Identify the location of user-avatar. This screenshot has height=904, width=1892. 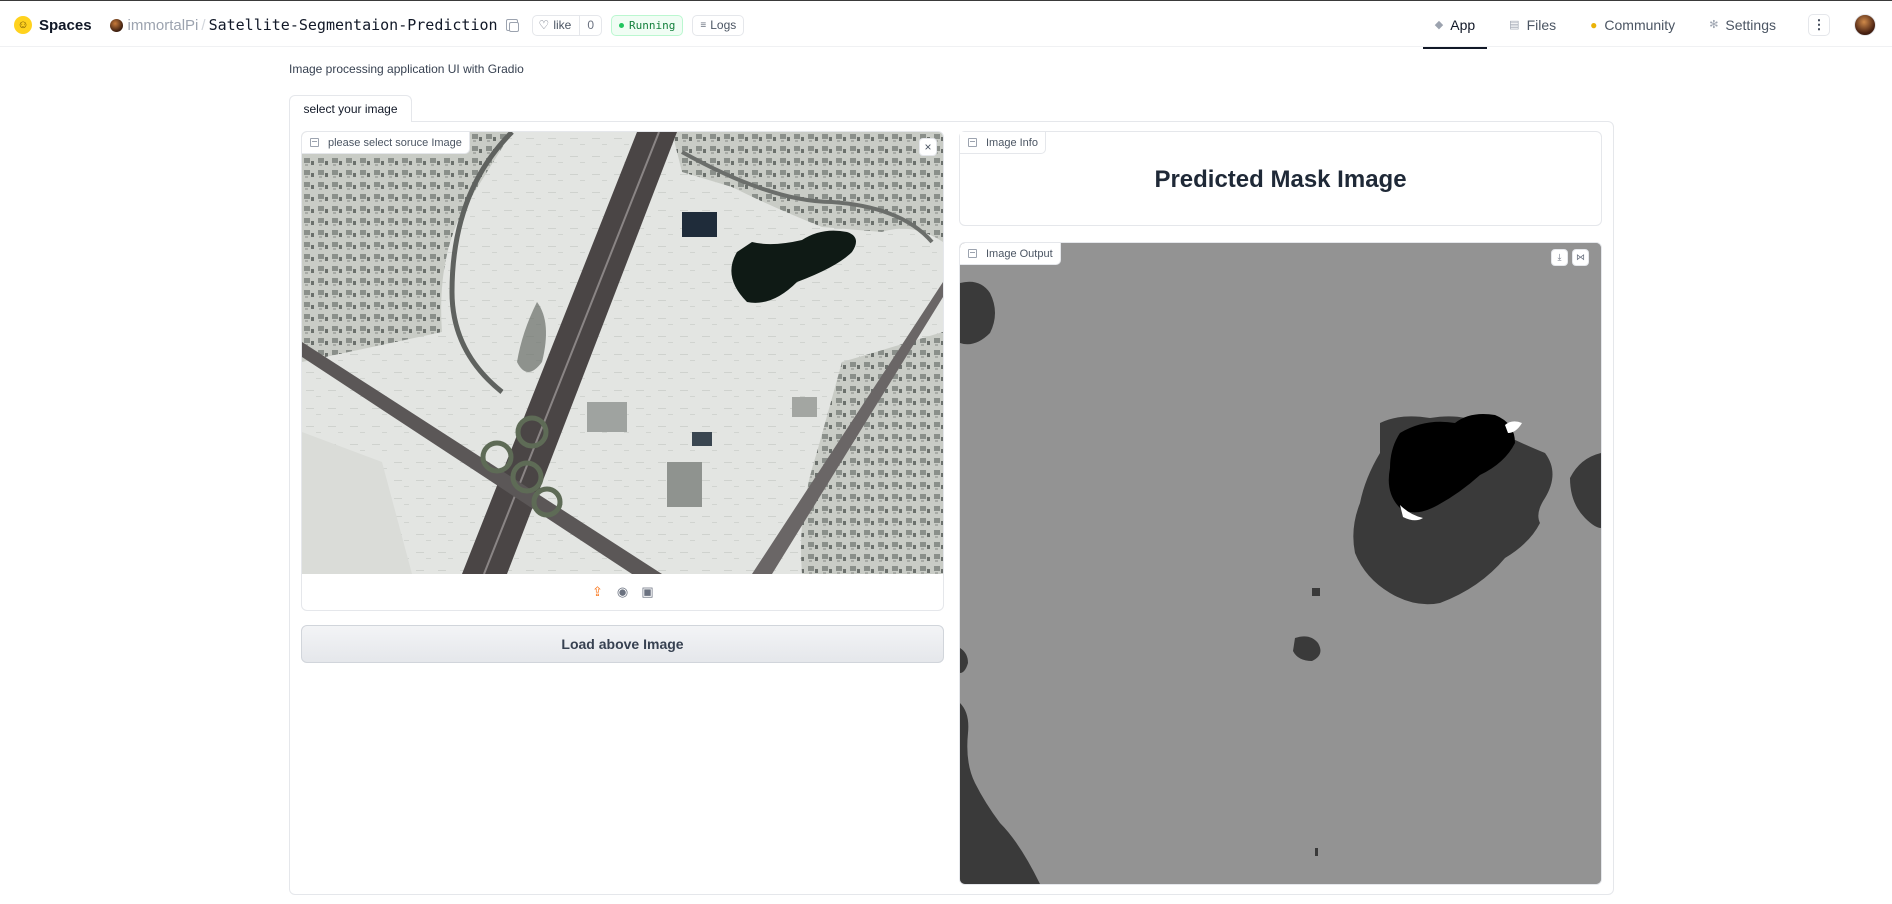
(1865, 24).